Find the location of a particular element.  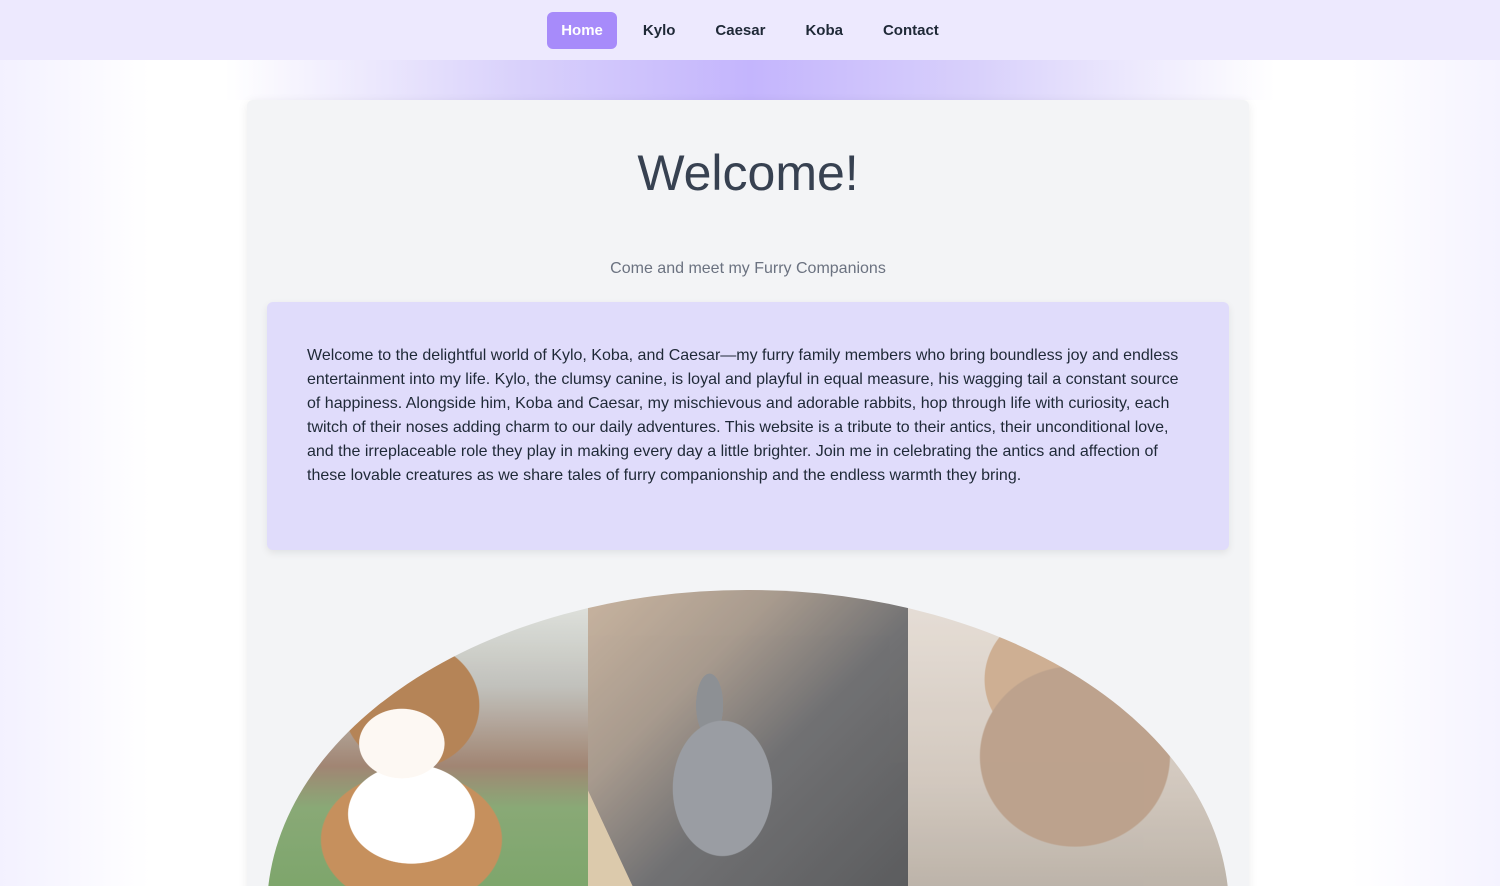

page-subtitle: Come and meet my Furry Companions is located at coordinates (748, 268).